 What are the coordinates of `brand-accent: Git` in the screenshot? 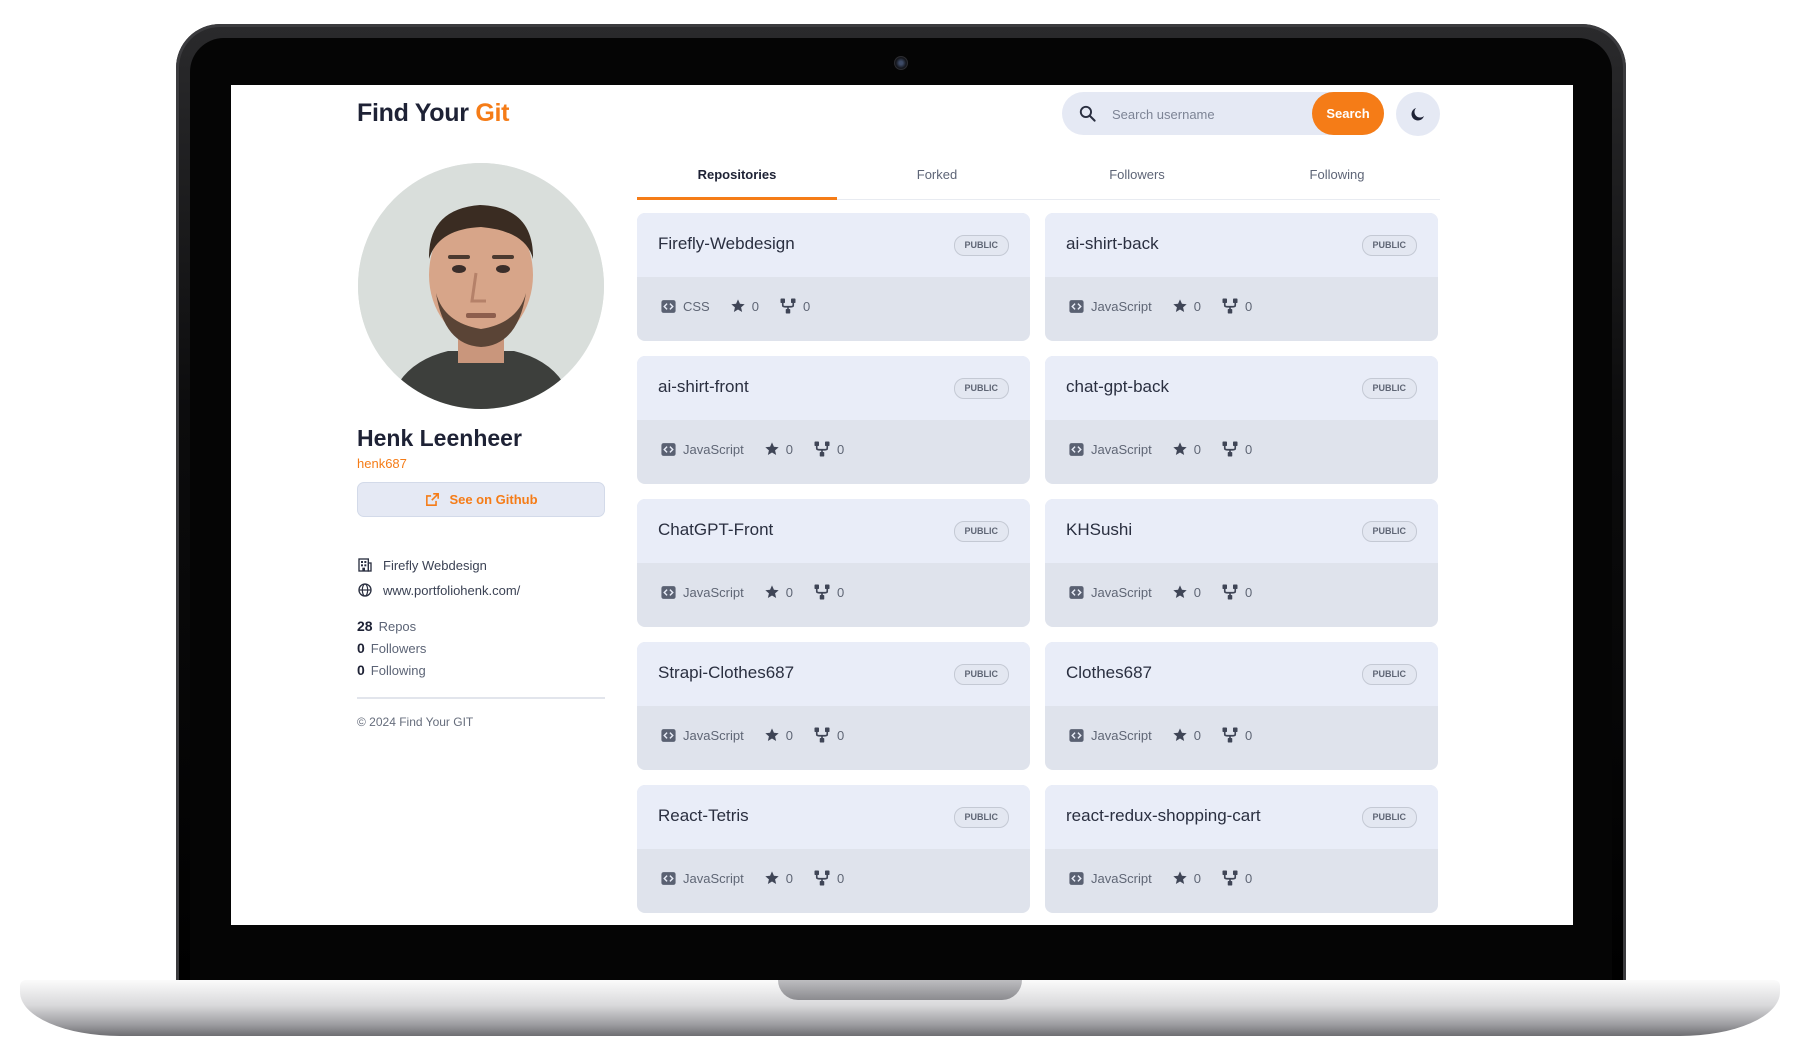 It's located at (492, 113).